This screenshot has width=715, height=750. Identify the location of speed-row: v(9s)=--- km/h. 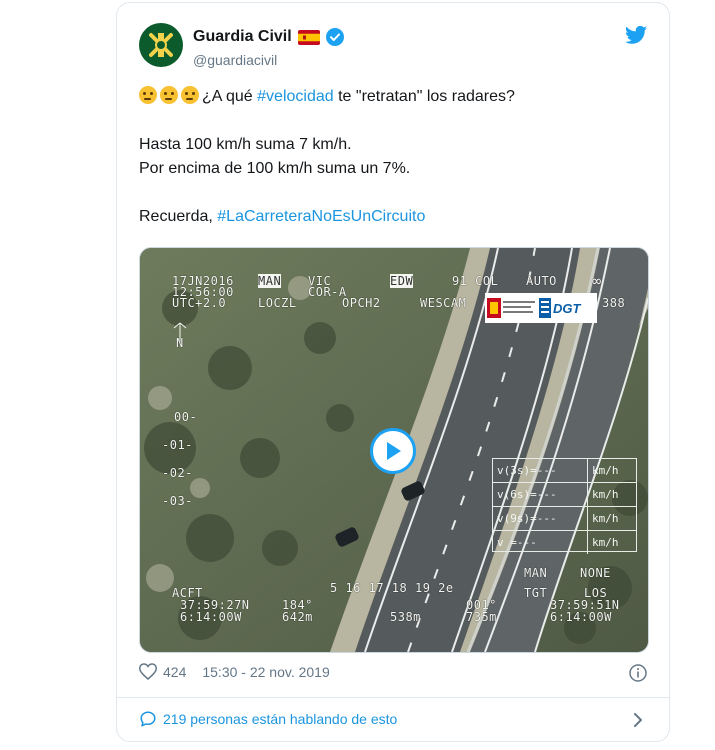
(564, 519).